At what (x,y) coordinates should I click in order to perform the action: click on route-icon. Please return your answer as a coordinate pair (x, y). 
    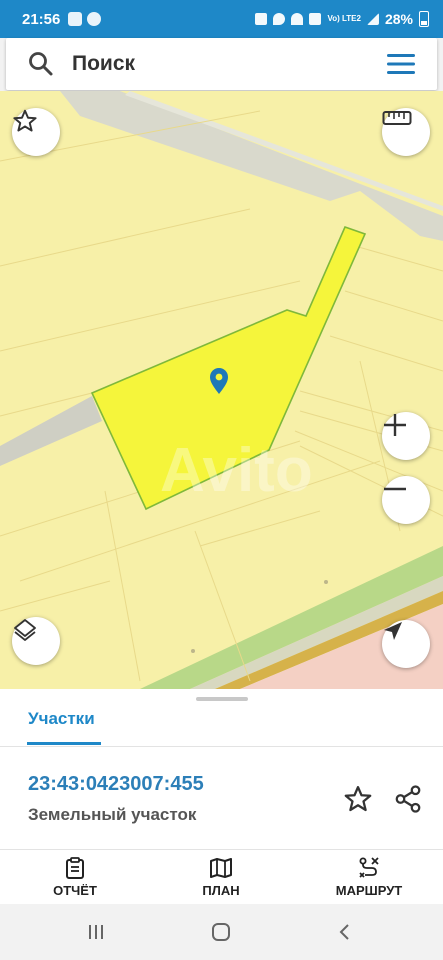
    Looking at the image, I should click on (369, 867).